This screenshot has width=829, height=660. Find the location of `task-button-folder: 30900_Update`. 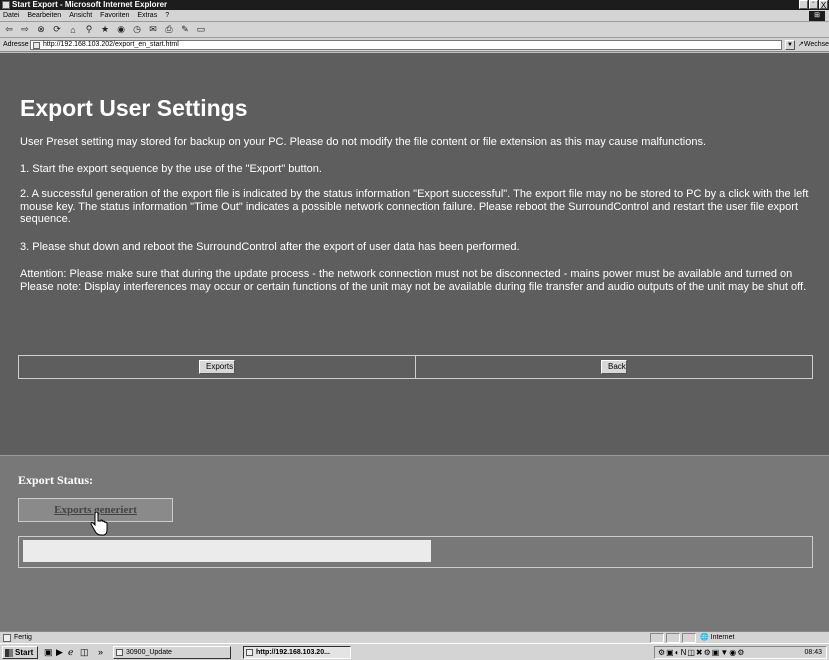

task-button-folder: 30900_Update is located at coordinates (172, 652).